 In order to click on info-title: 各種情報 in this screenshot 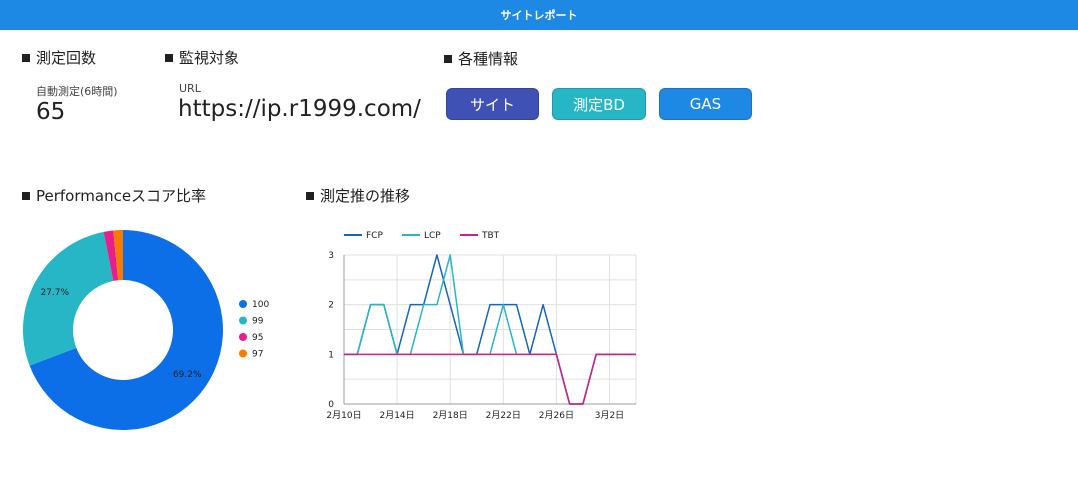, I will do `click(481, 58)`.